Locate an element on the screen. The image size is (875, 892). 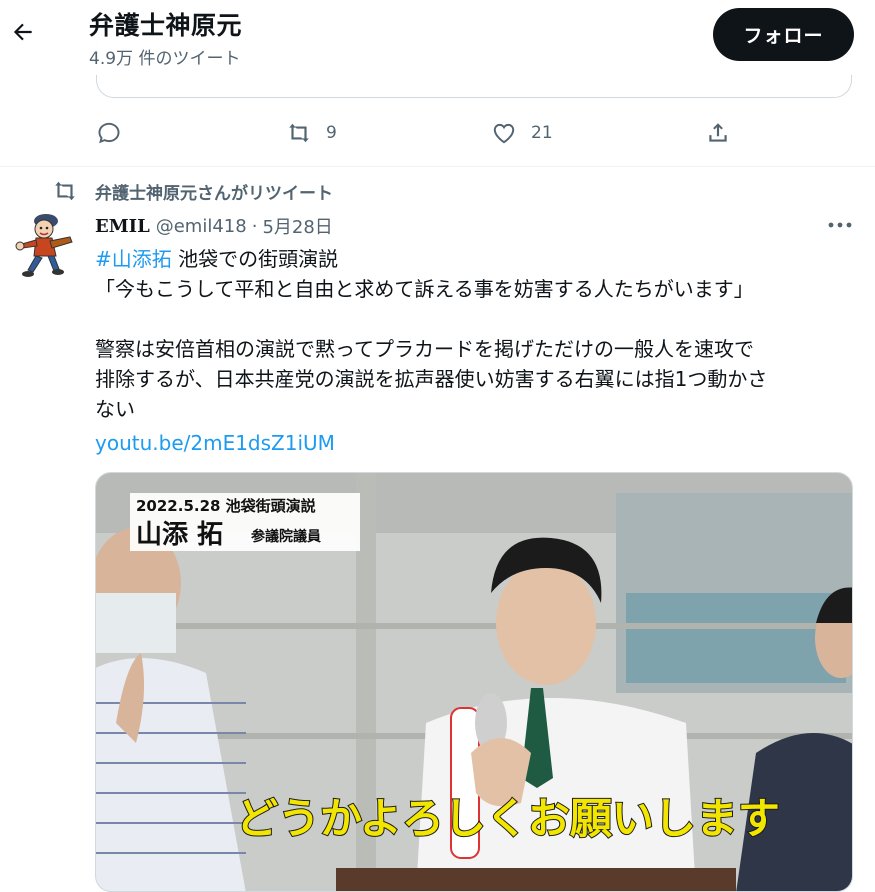
more-icon is located at coordinates (840, 225).